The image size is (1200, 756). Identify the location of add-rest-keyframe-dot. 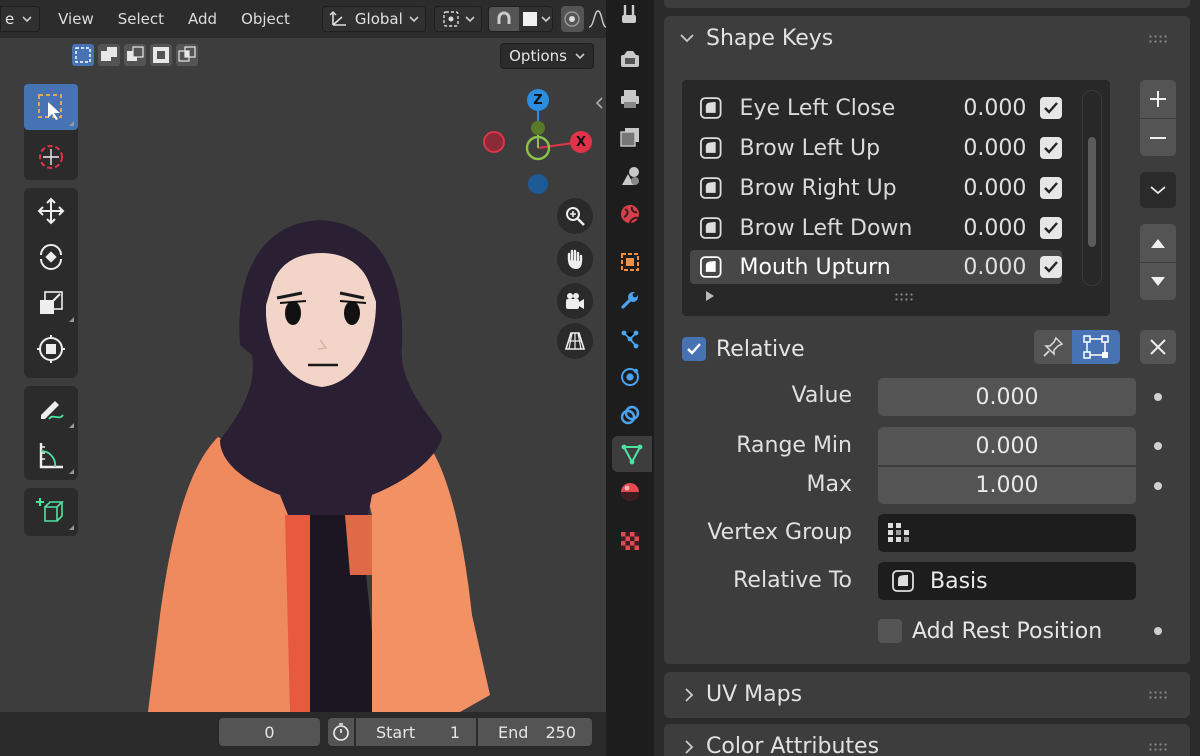
(1158, 631).